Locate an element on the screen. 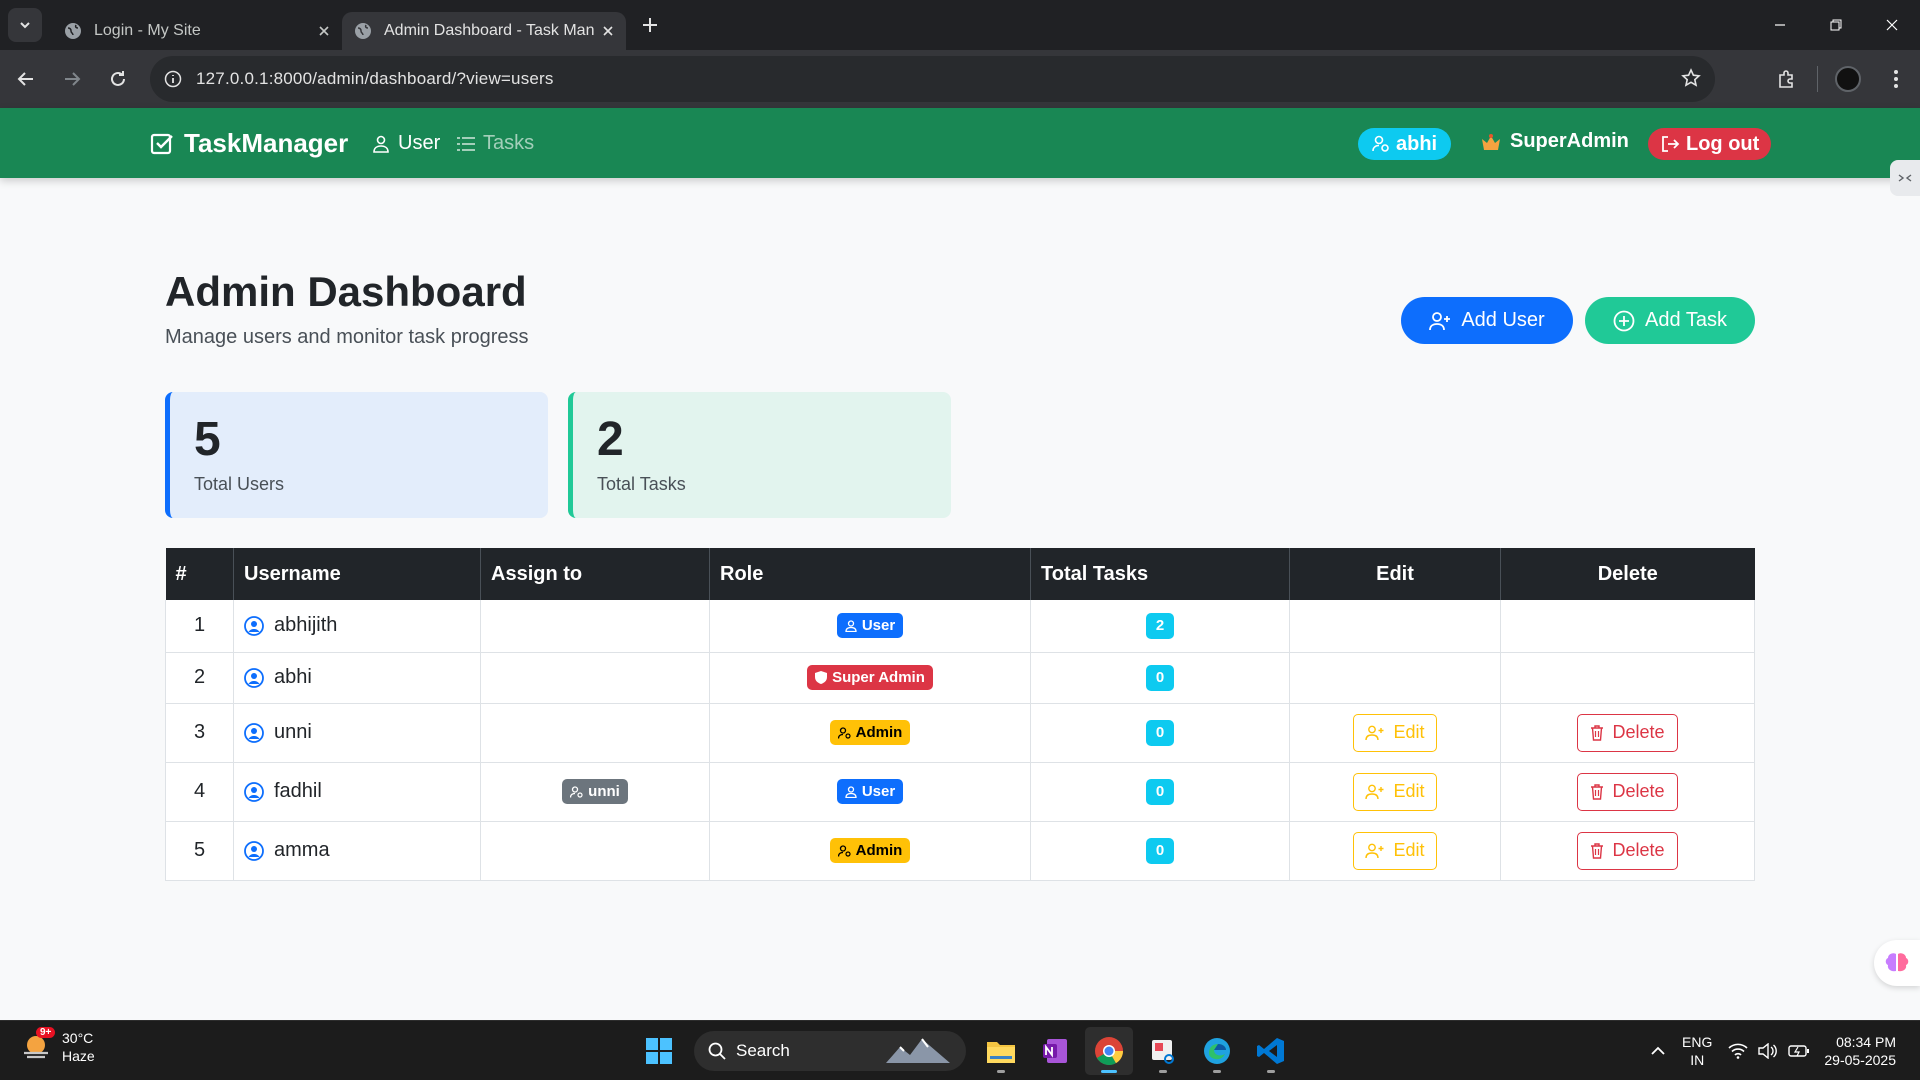 This screenshot has height=1080, width=1920. add-user-button: Add User is located at coordinates (1487, 320).